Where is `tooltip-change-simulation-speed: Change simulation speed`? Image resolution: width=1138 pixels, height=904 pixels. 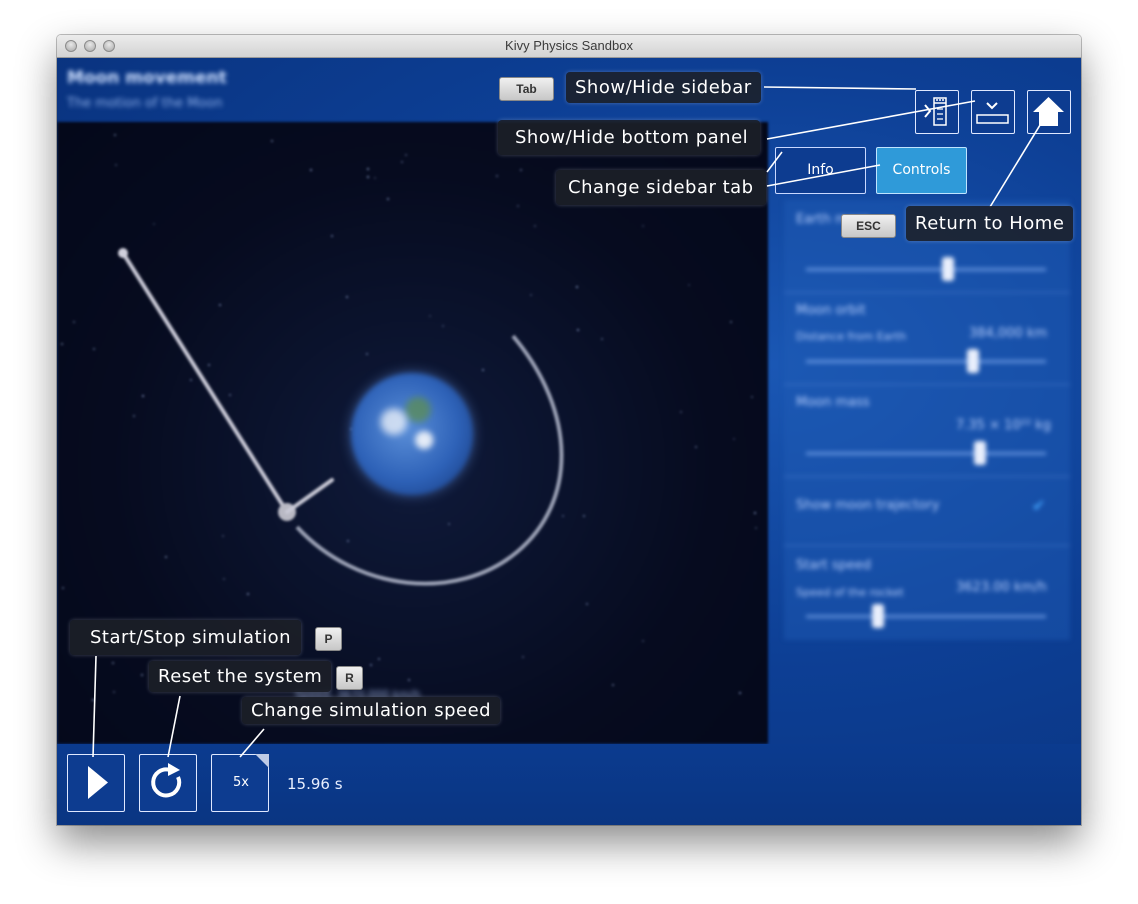
tooltip-change-simulation-speed: Change simulation speed is located at coordinates (371, 710).